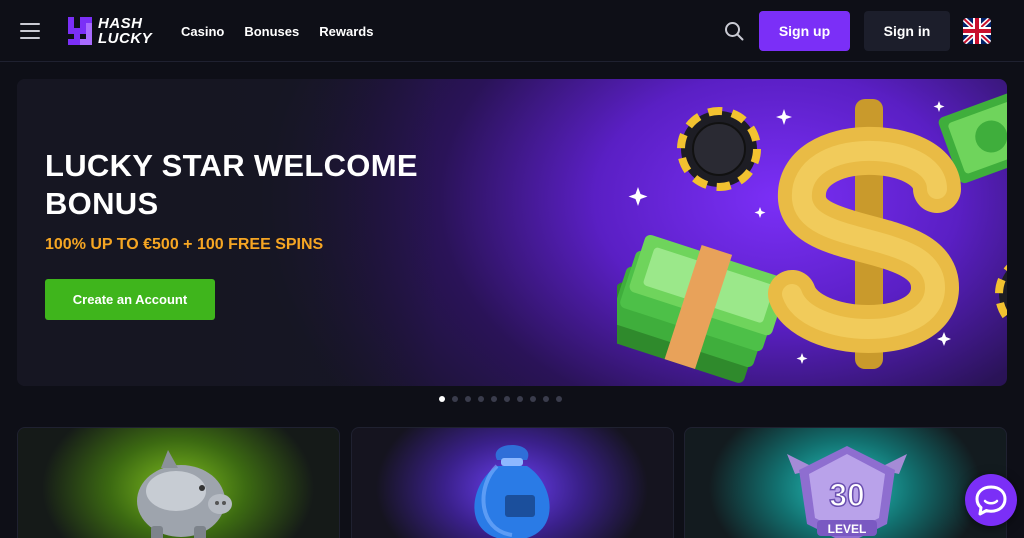  Describe the element at coordinates (847, 529) in the screenshot. I see `level-label: LEVEL` at that location.